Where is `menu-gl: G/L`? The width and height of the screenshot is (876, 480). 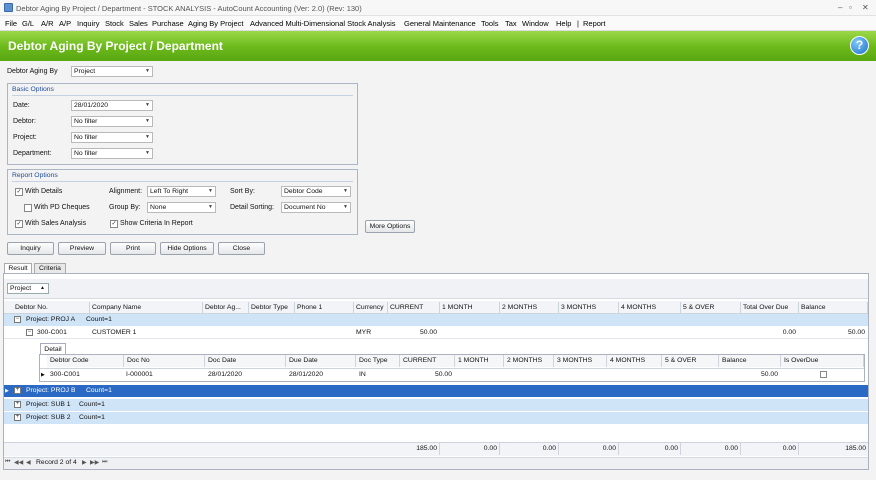
menu-gl: G/L is located at coordinates (28, 23).